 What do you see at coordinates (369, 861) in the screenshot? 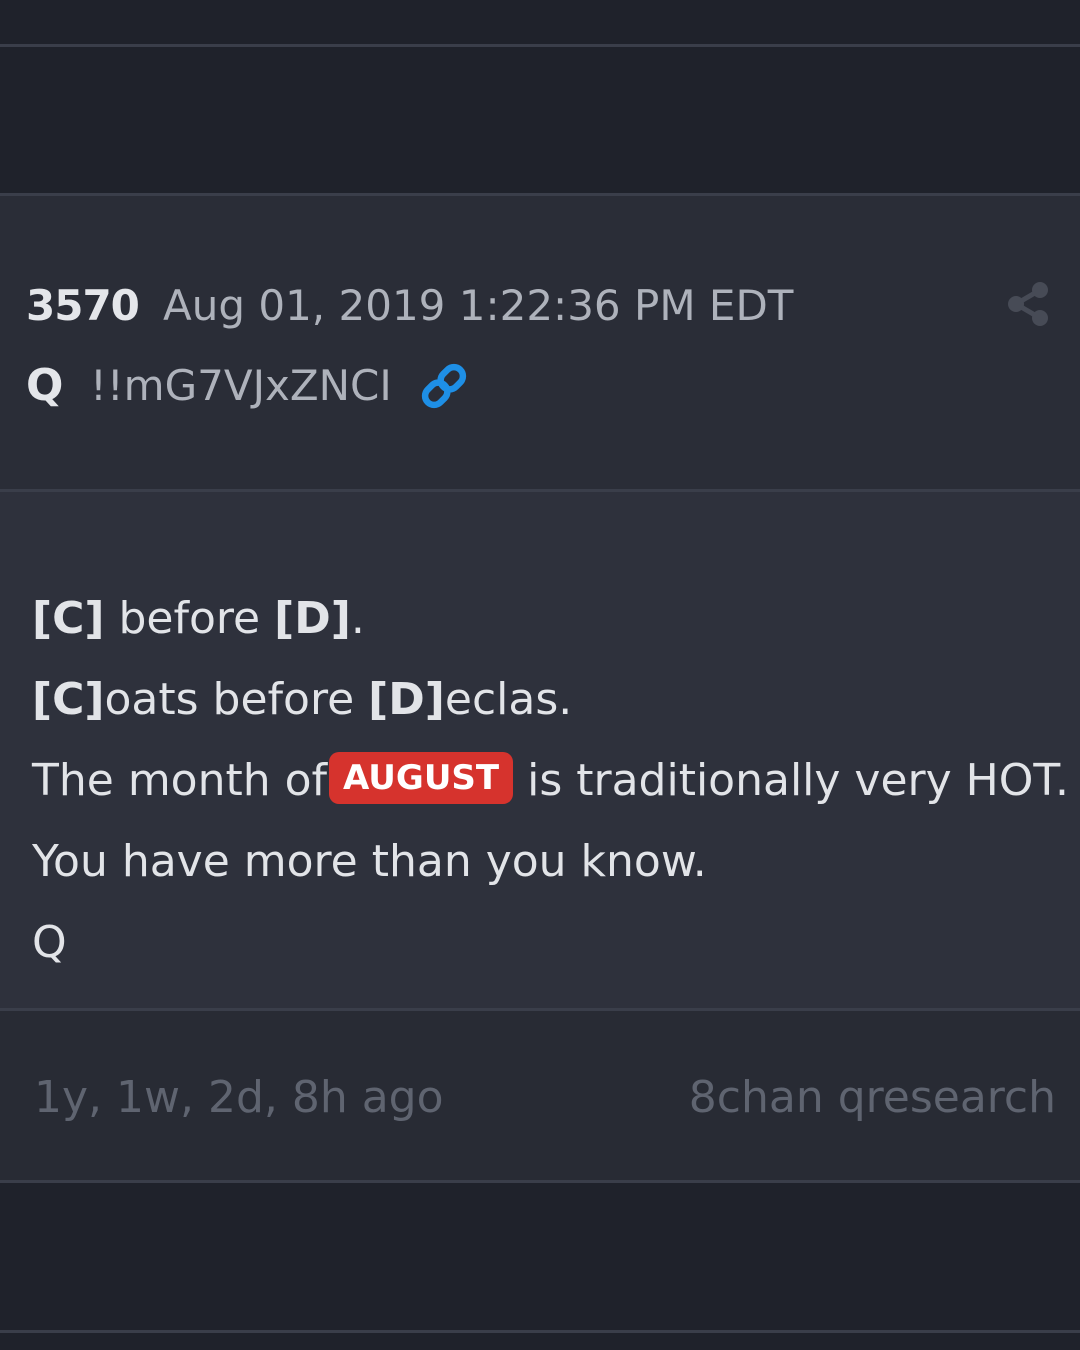
I see `message-line: You have more than you know.` at bounding box center [369, 861].